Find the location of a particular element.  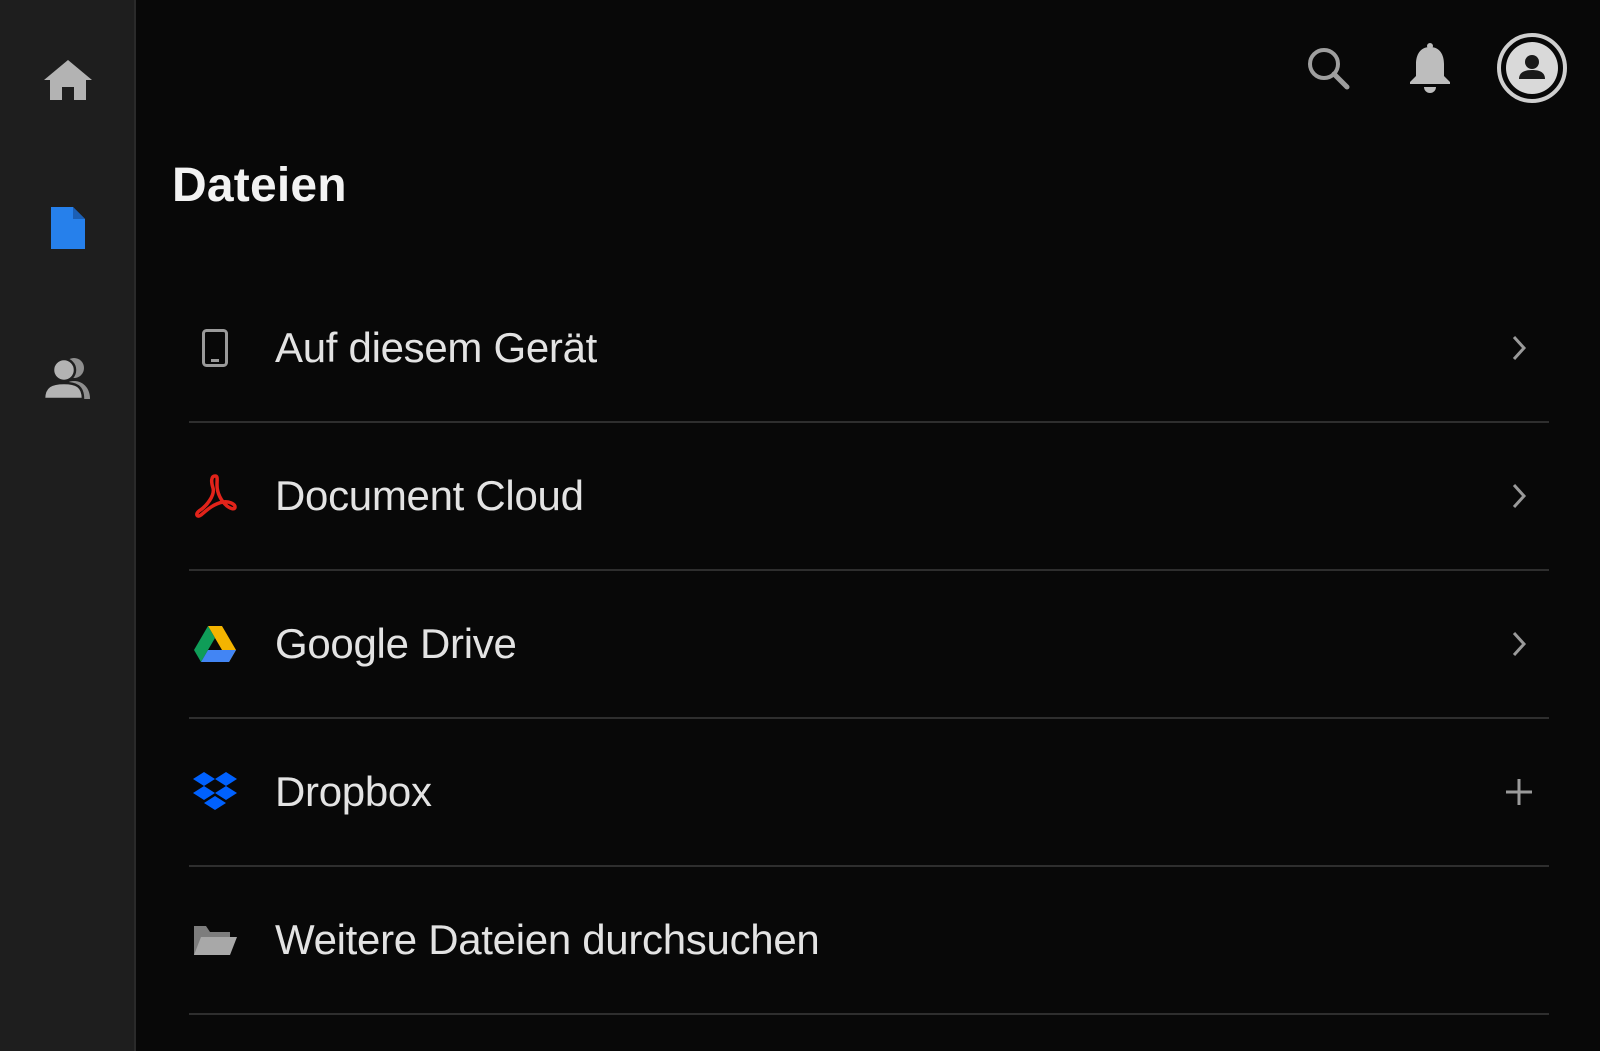

home-icon is located at coordinates (68, 80).